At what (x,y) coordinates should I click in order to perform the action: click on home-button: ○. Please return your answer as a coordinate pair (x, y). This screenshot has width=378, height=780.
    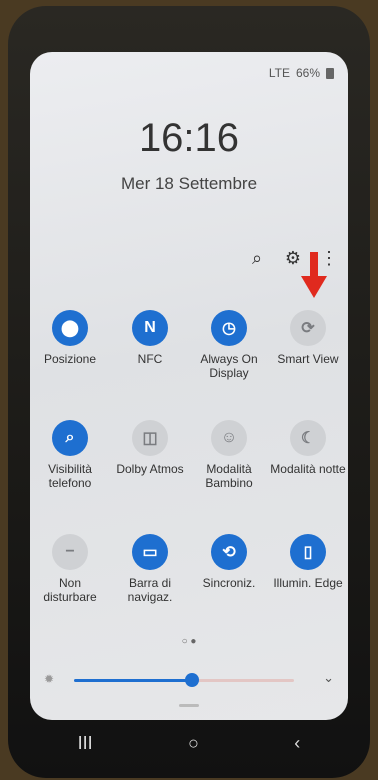
    Looking at the image, I should click on (193, 743).